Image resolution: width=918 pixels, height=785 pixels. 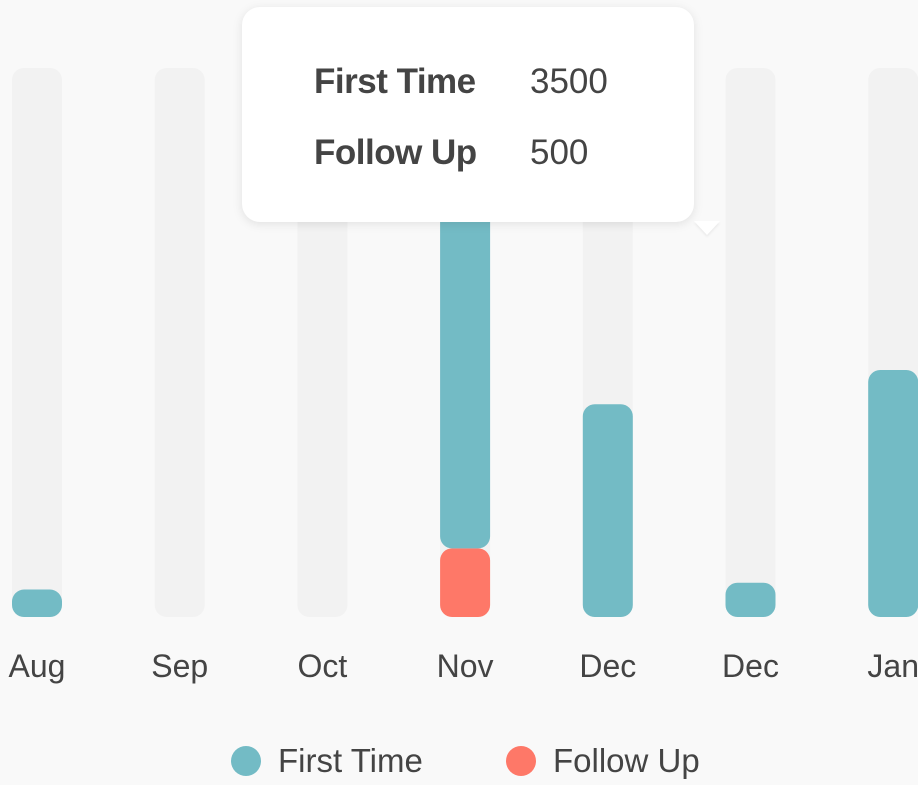 What do you see at coordinates (707, 228) in the screenshot?
I see `tooltip-pointer` at bounding box center [707, 228].